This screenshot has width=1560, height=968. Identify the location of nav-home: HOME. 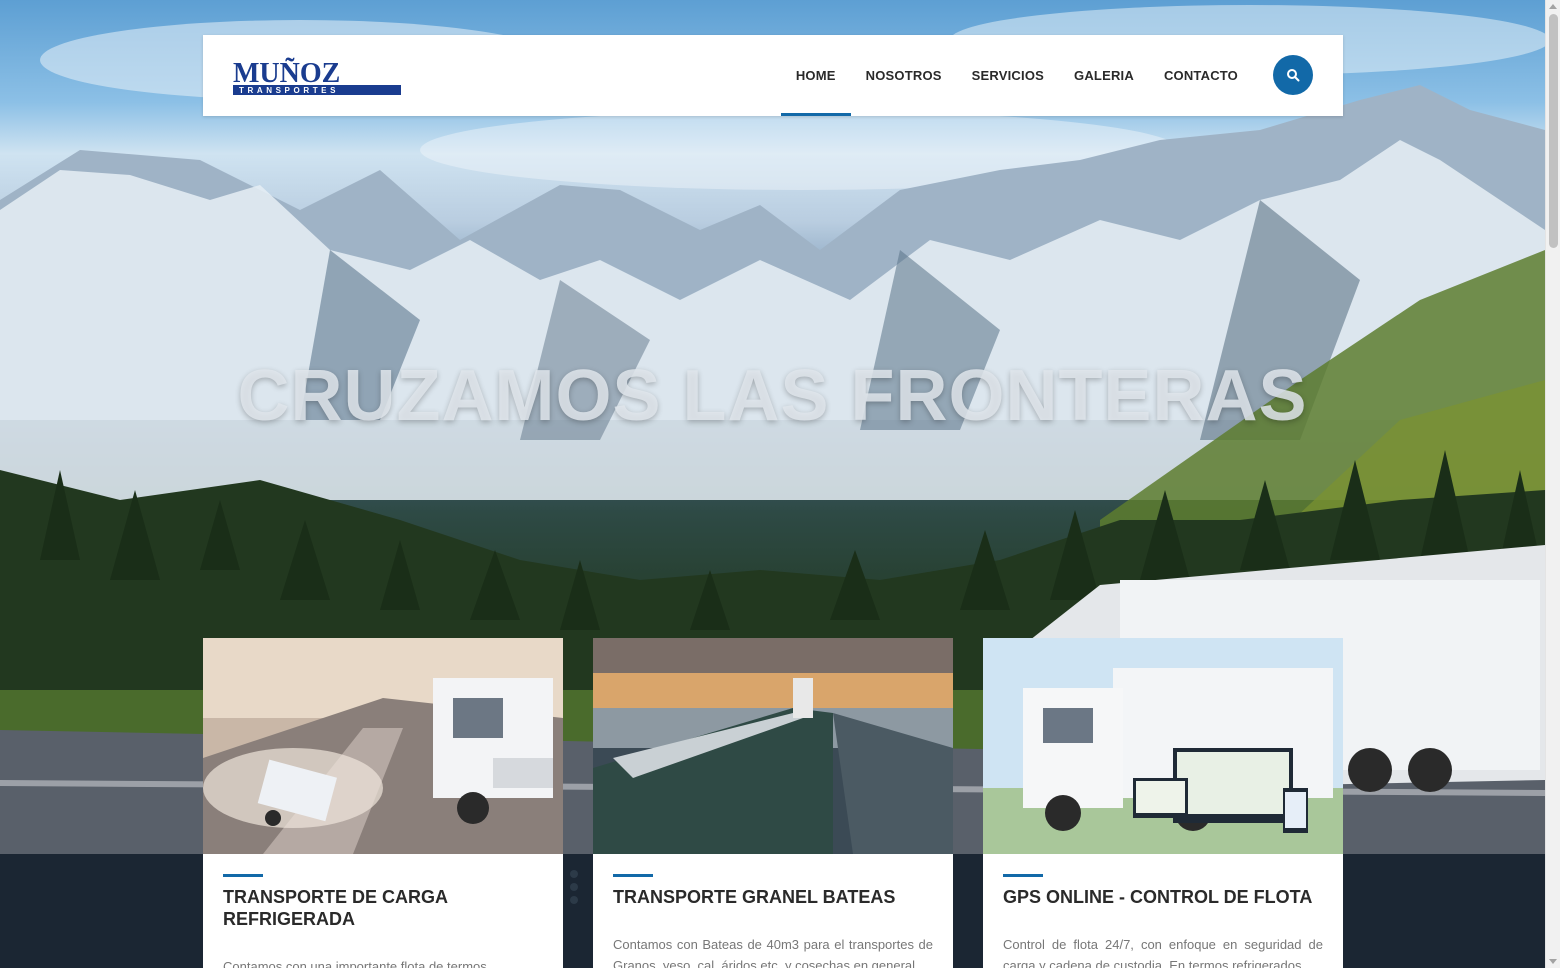
(815, 75).